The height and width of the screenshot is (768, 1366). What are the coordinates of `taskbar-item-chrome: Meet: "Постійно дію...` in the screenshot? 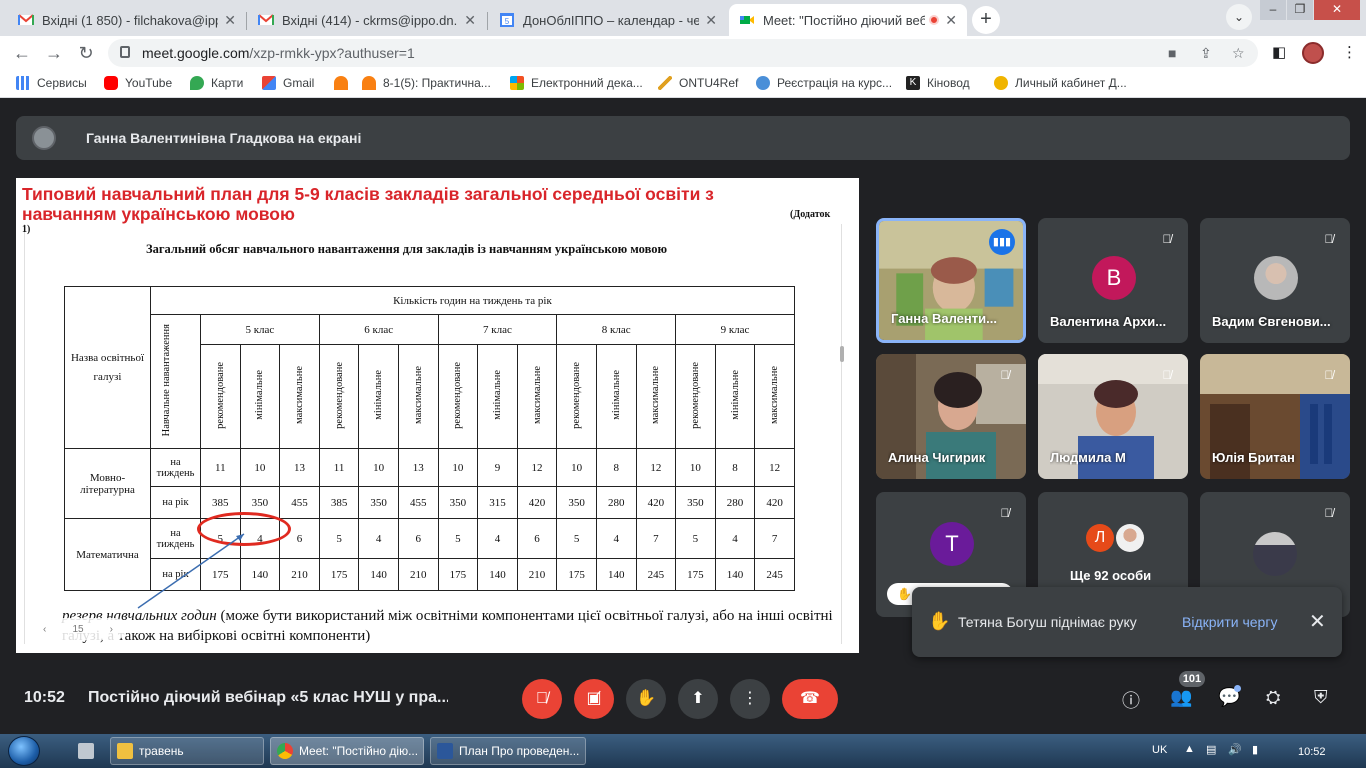 It's located at (347, 751).